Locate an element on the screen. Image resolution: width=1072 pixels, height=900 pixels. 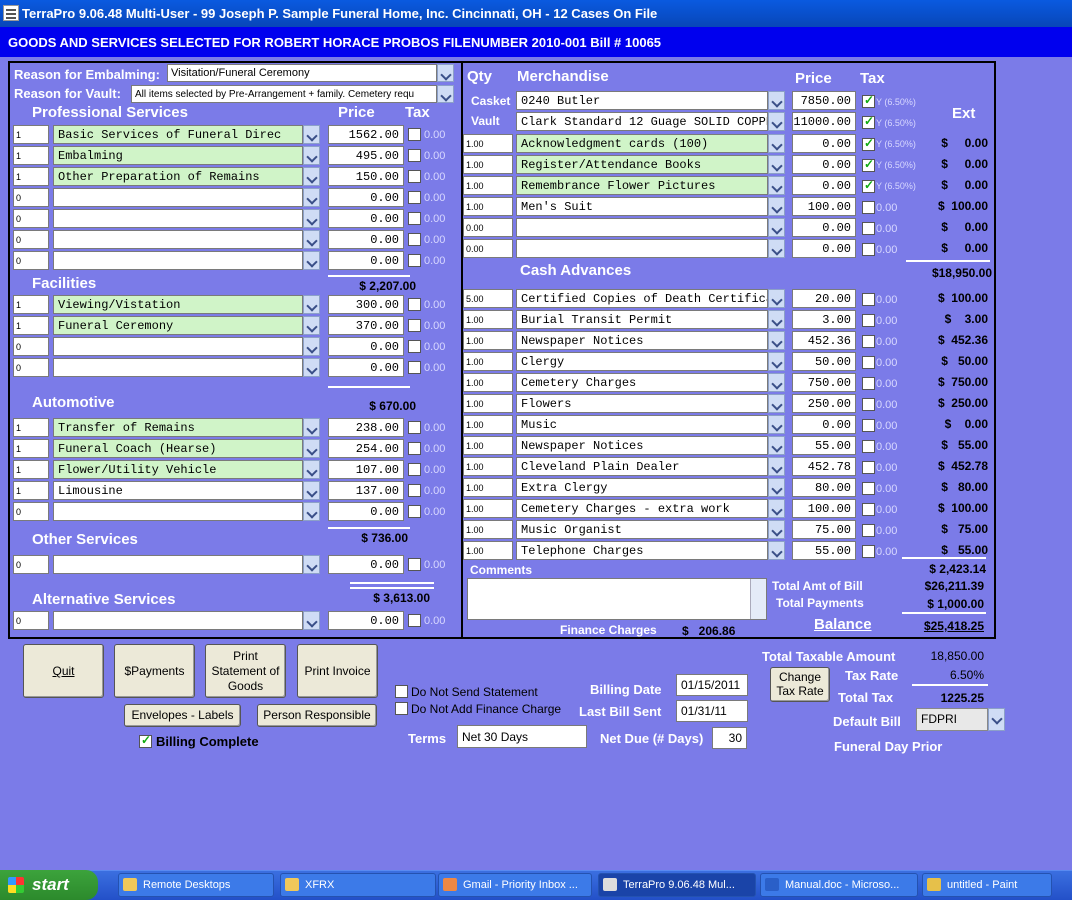
service-price-input: 300.00 is located at coordinates (366, 304).